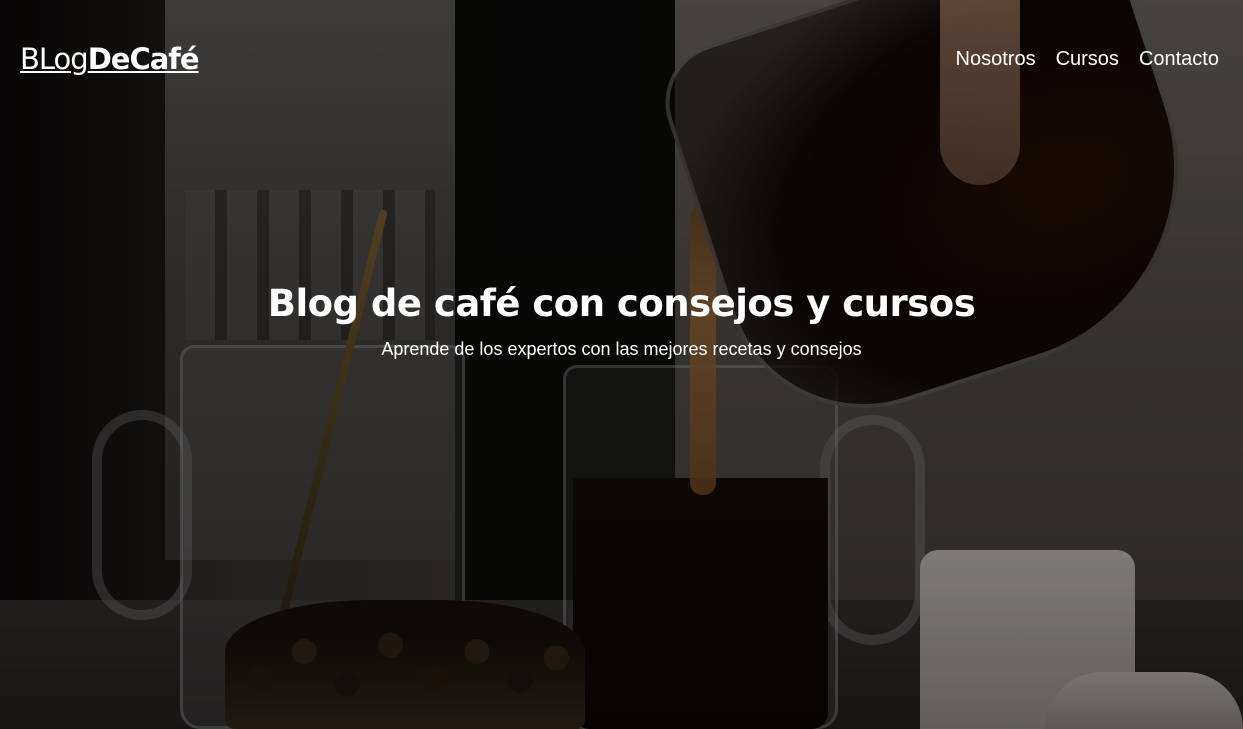 Image resolution: width=1243 pixels, height=729 pixels. Describe the element at coordinates (54, 59) in the screenshot. I see `logo-part-light: BLog` at that location.